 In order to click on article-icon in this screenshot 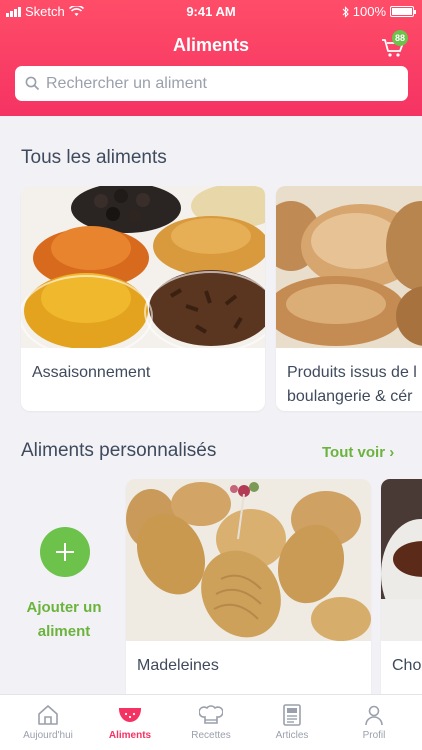, I will do `click(292, 715)`.